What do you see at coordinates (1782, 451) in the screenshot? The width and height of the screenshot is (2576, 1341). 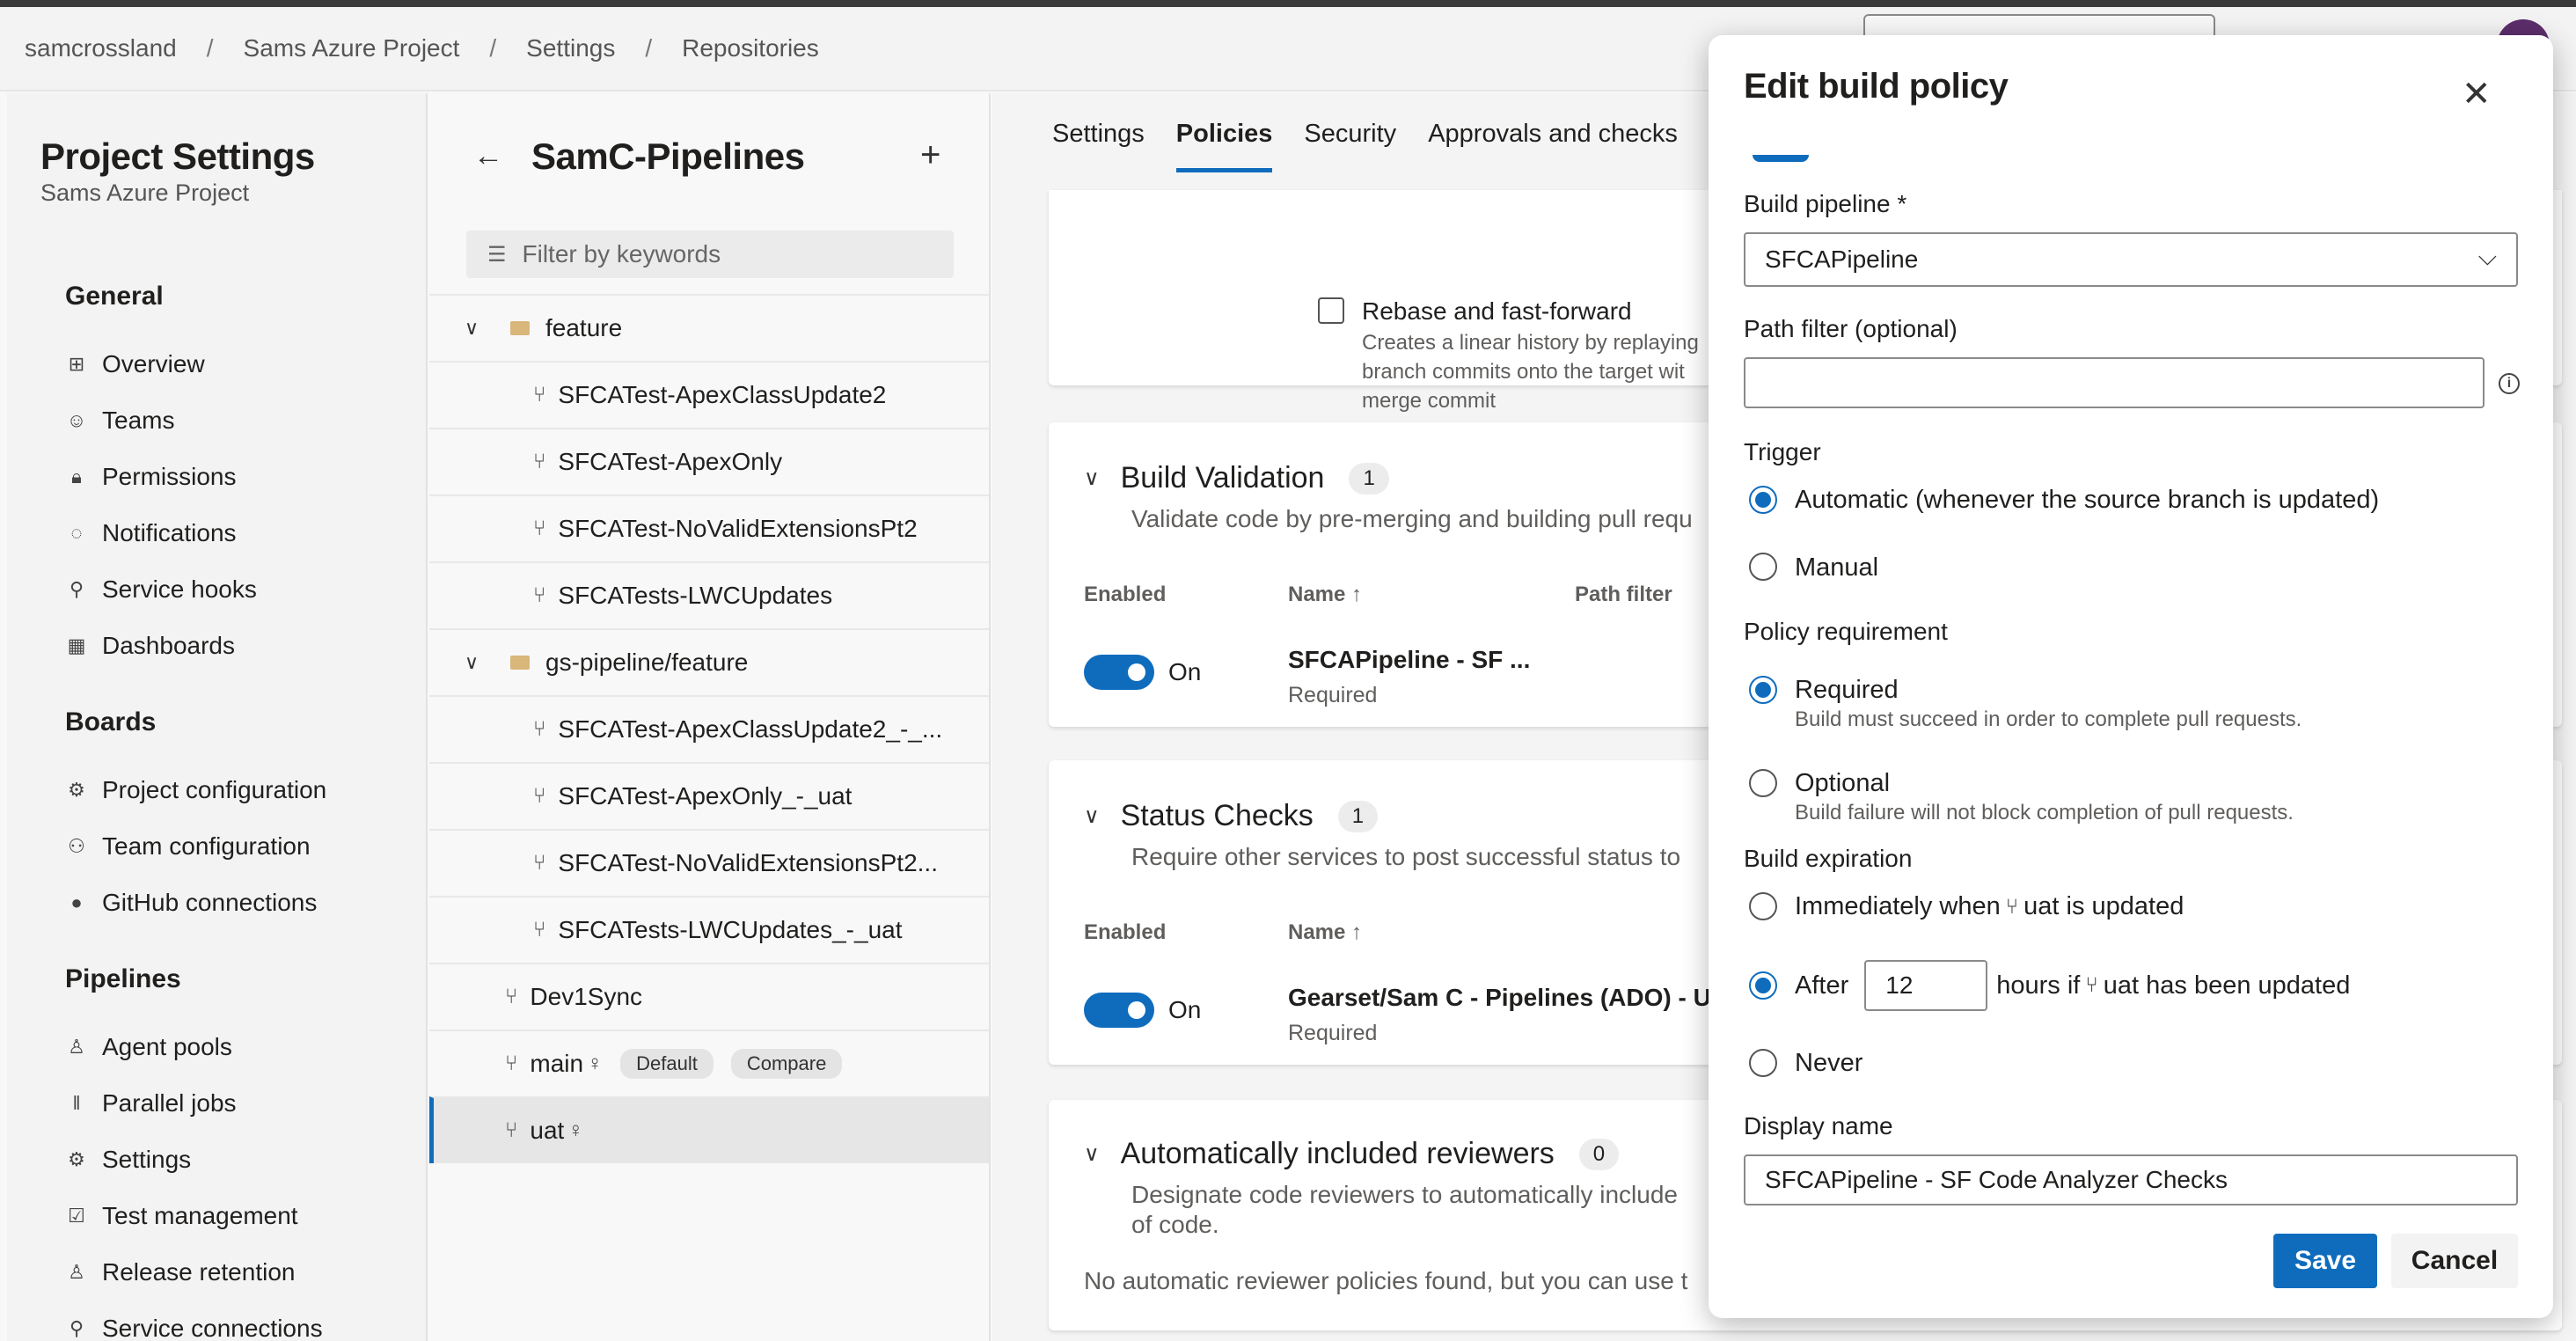 I see `trigger-label: Trigger` at bounding box center [1782, 451].